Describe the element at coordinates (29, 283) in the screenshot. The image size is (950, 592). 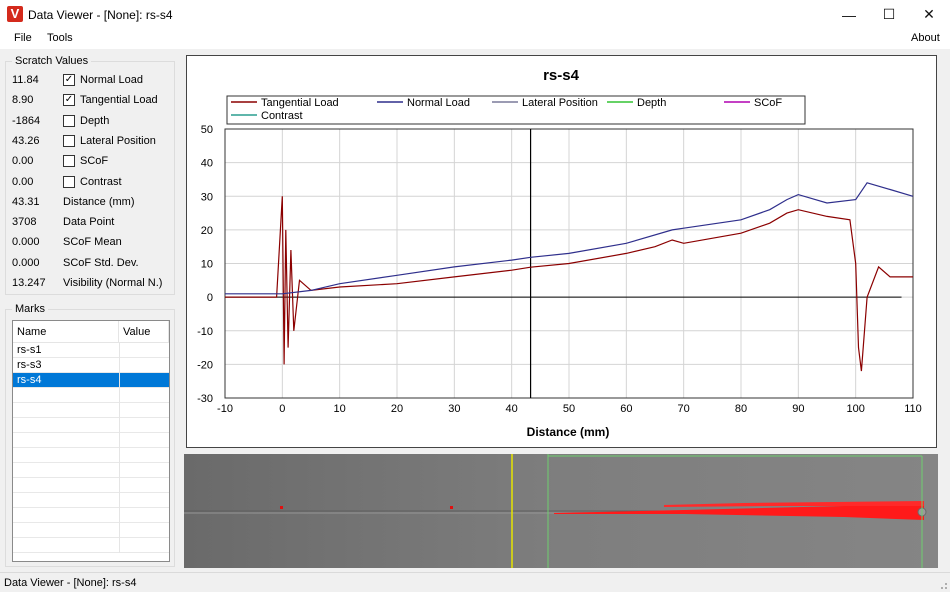
I see `scratch-value: 13.247` at that location.